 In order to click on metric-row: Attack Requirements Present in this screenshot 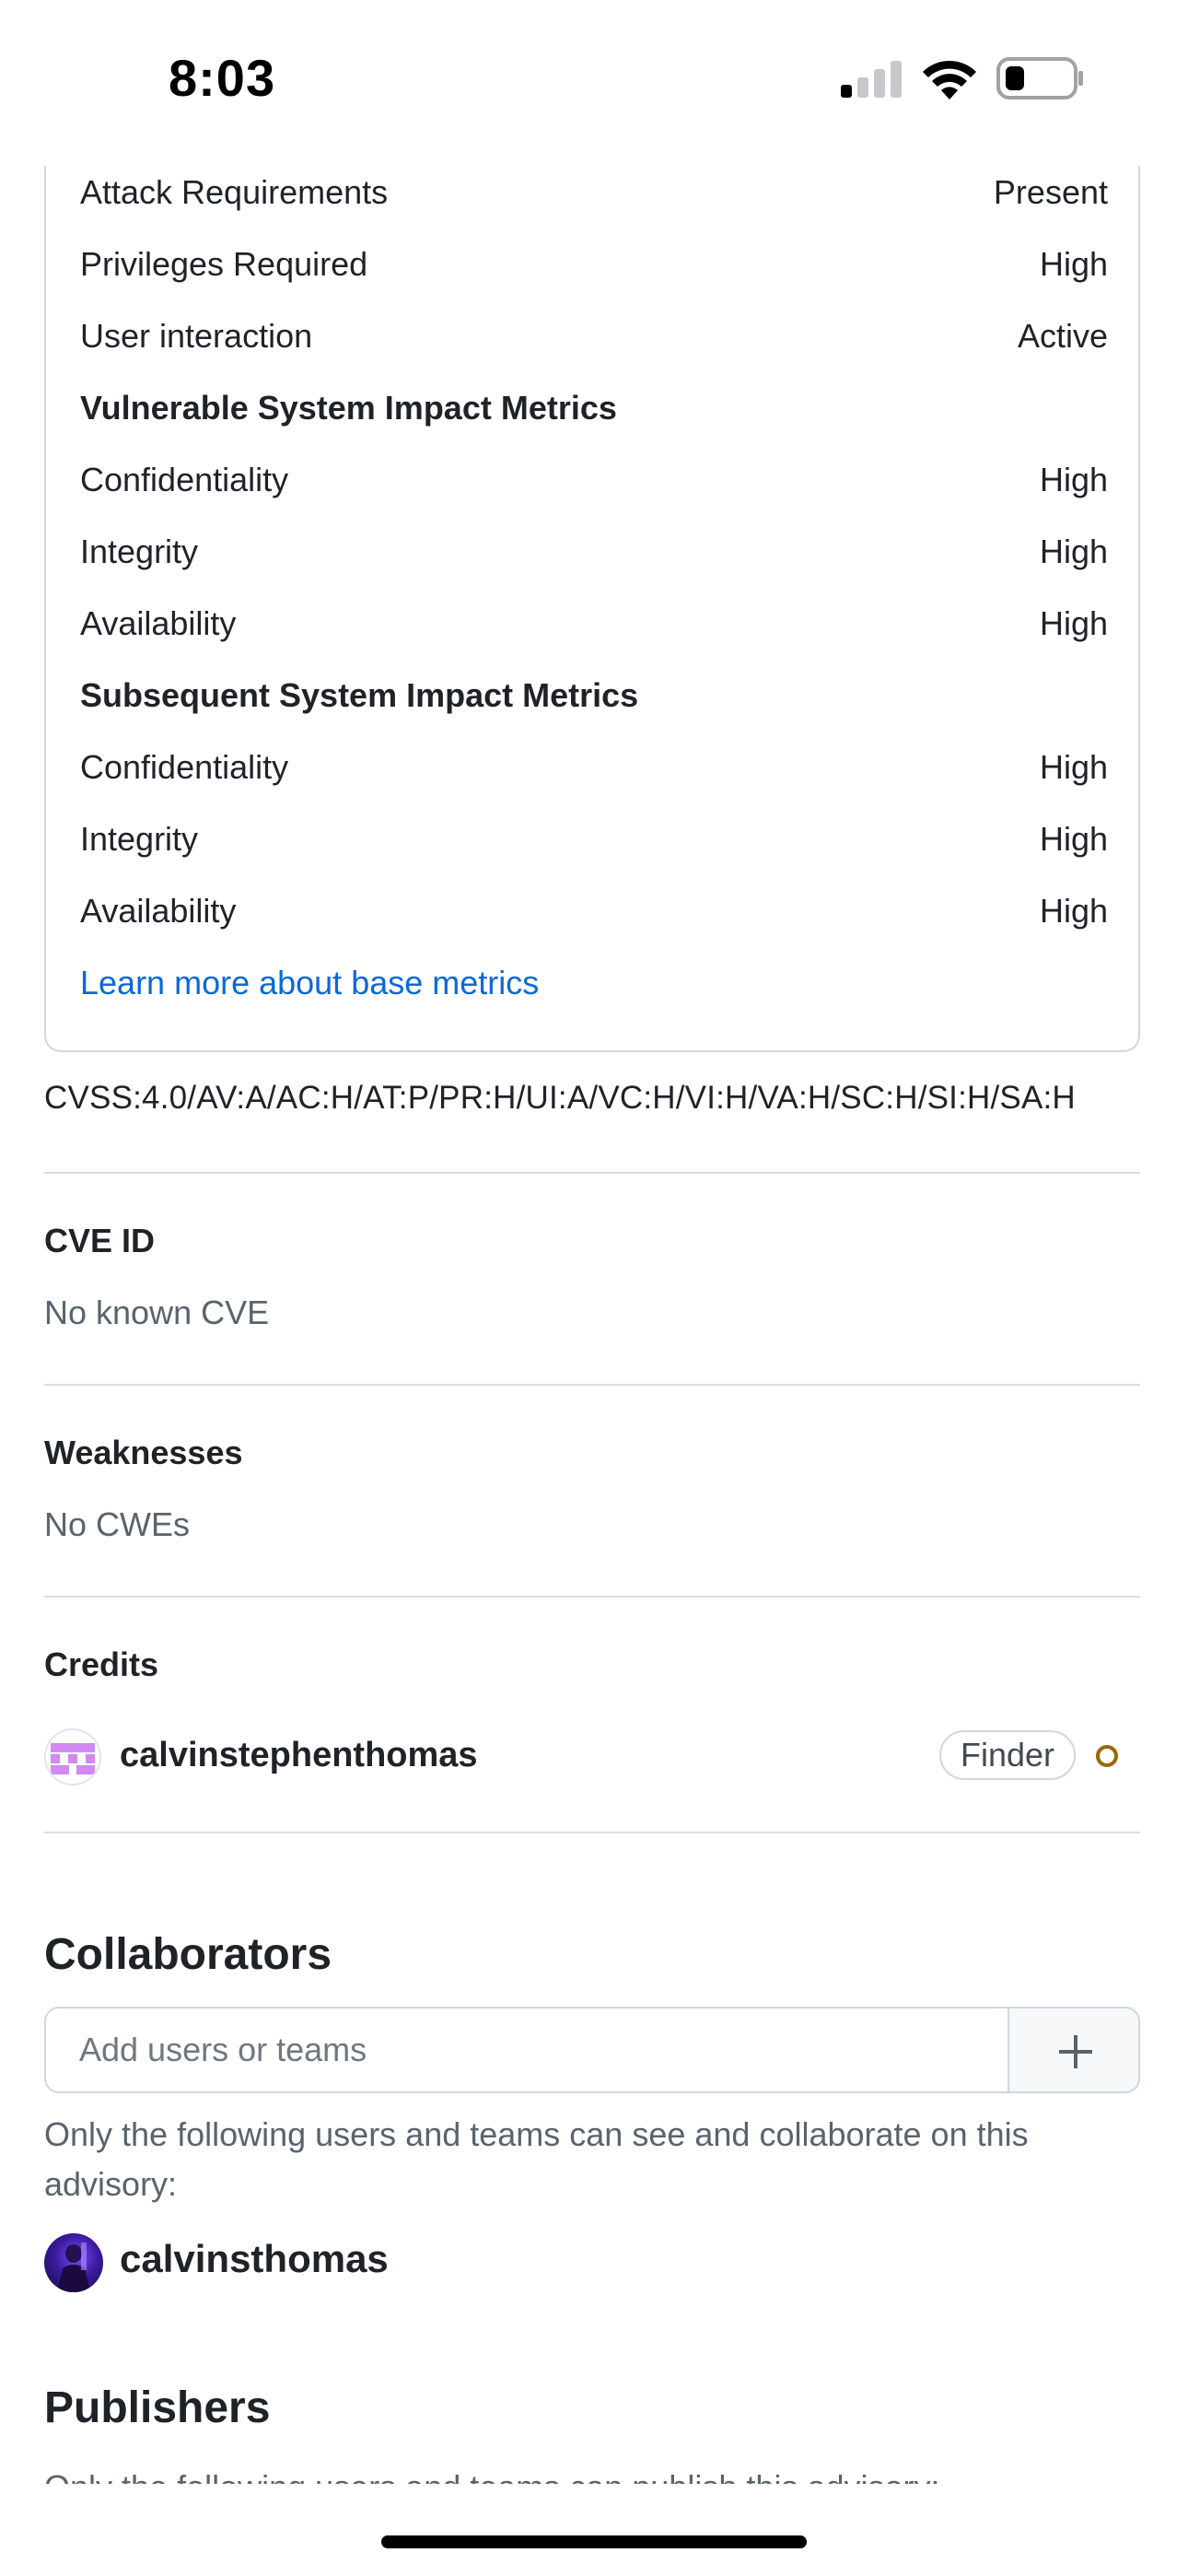, I will do `click(594, 199)`.